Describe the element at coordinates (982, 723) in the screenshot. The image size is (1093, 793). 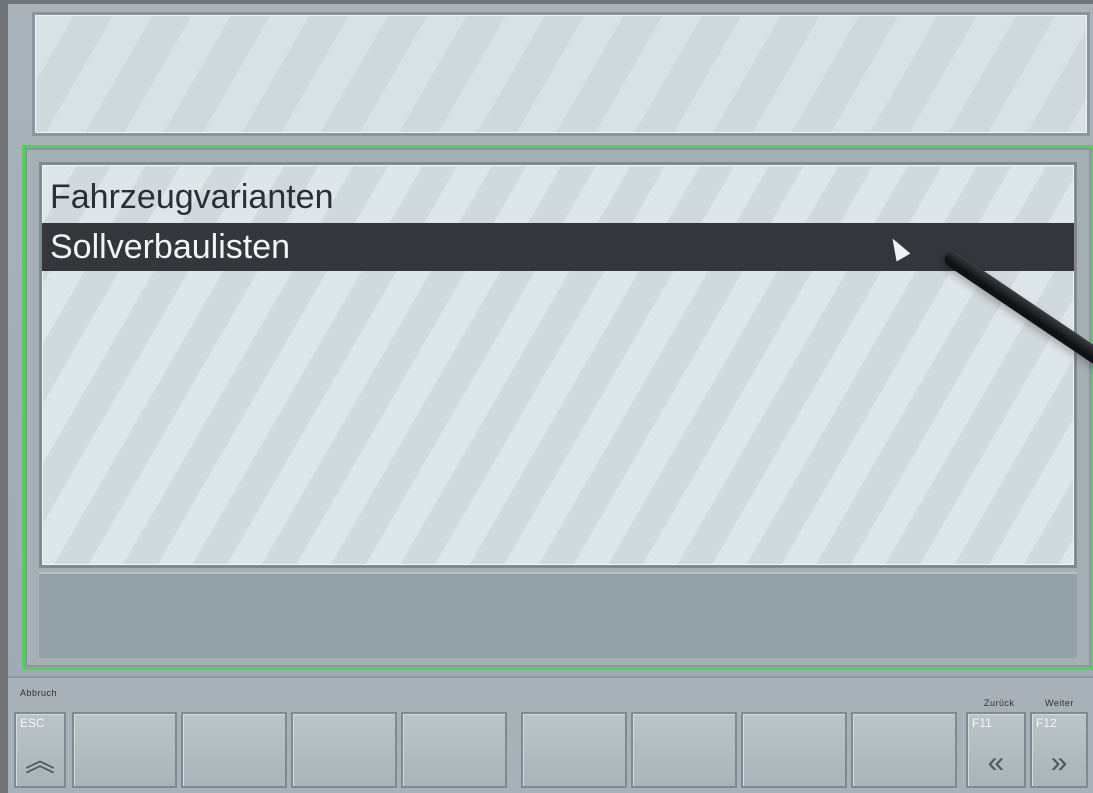
I see `f11-keycap: F11` at that location.